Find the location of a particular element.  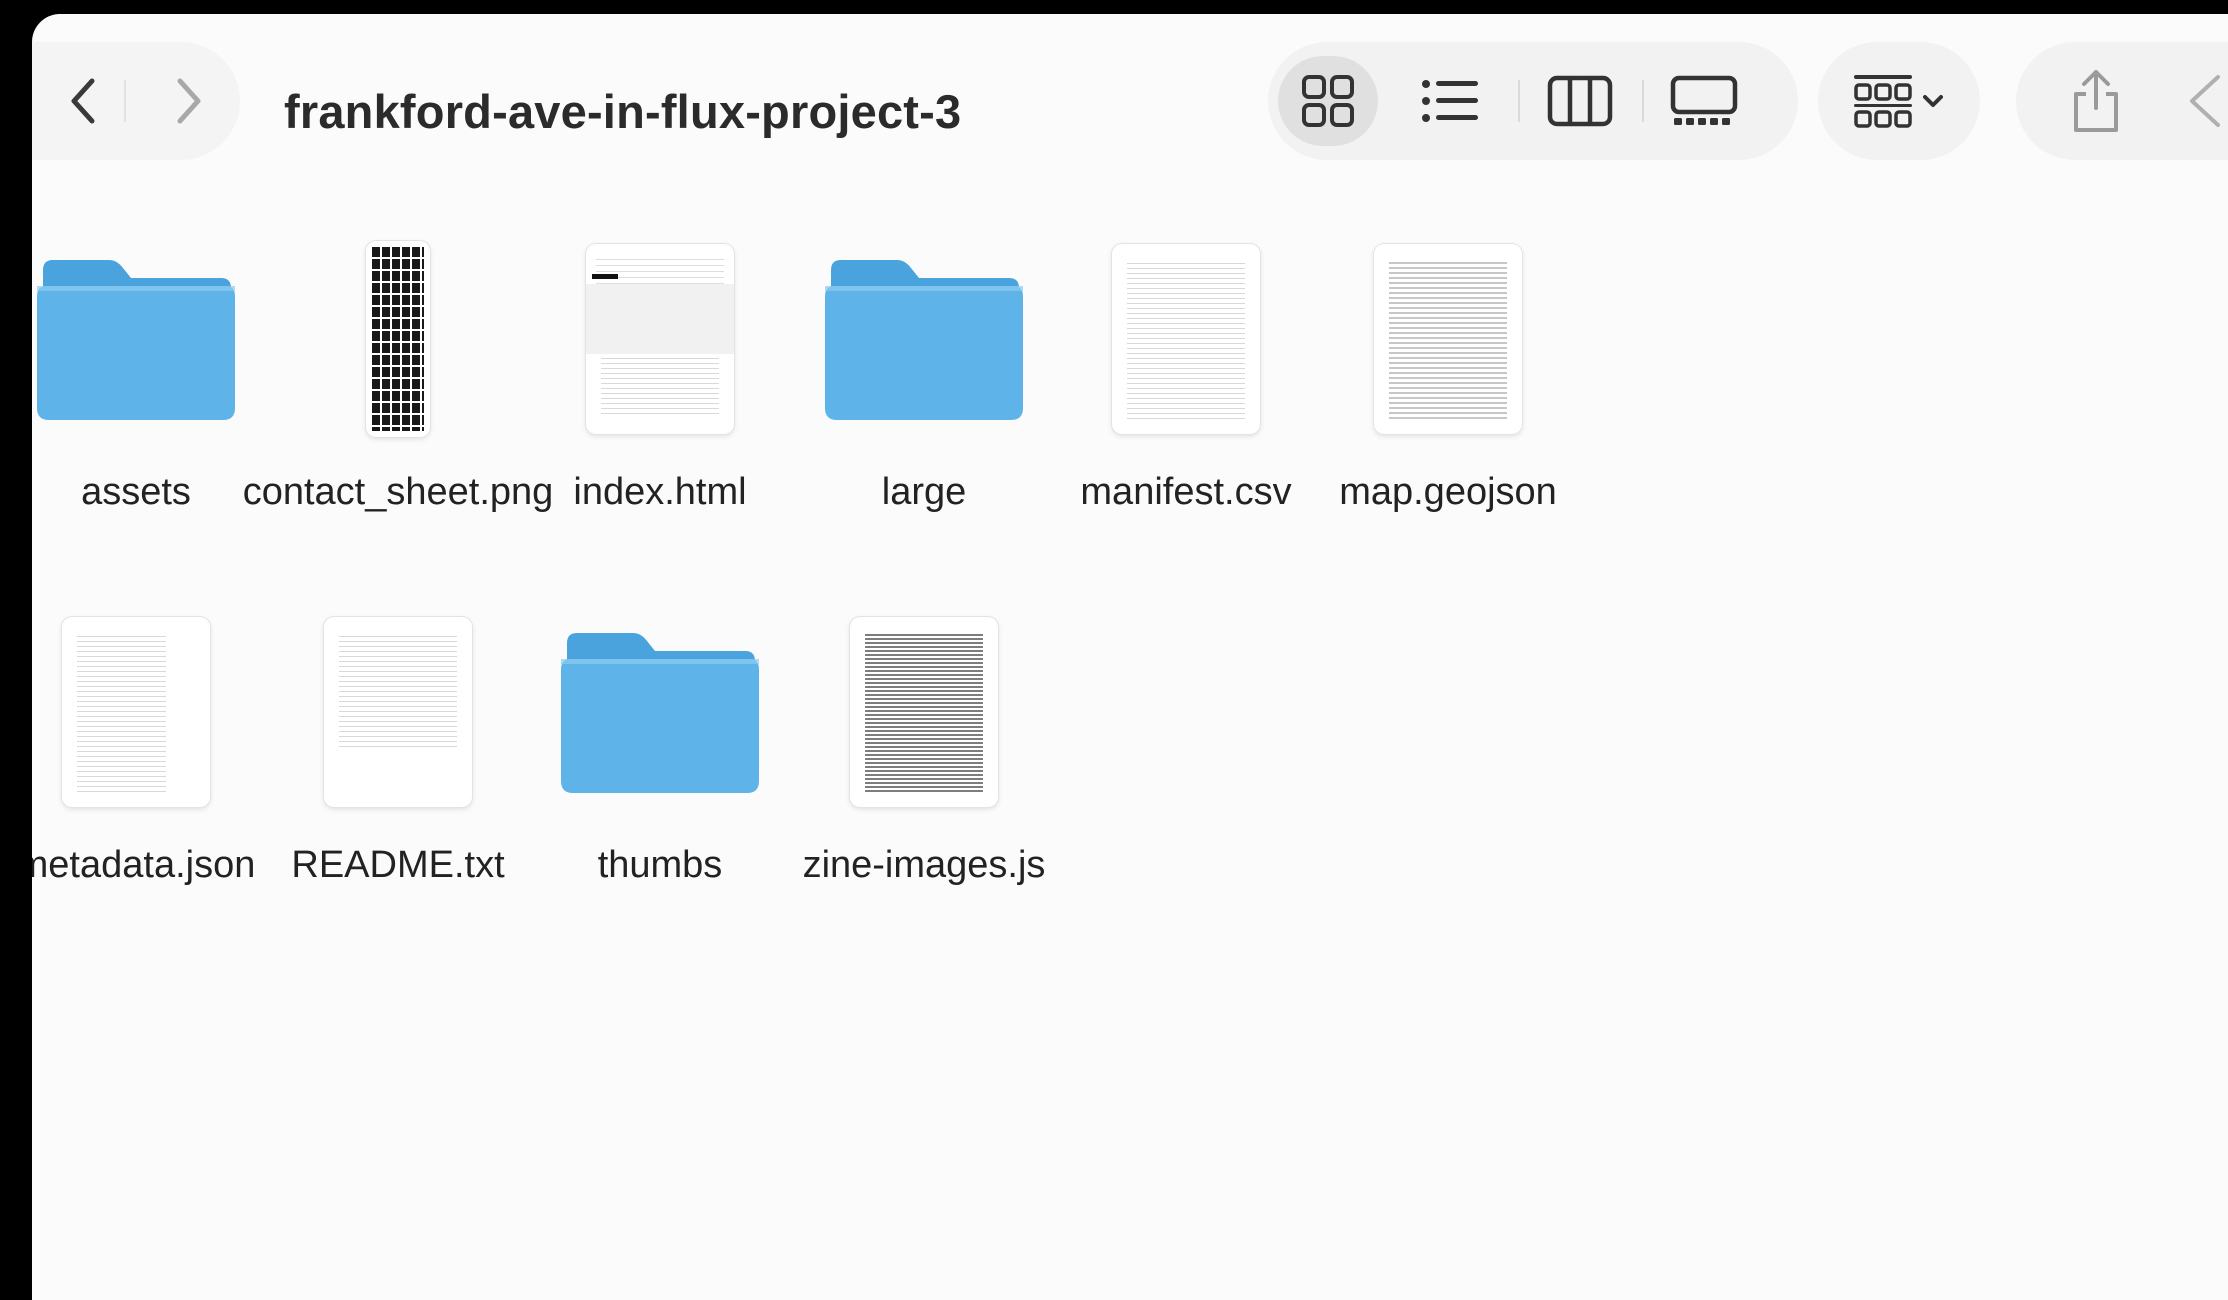

file-name: map.geojson is located at coordinates (1448, 492).